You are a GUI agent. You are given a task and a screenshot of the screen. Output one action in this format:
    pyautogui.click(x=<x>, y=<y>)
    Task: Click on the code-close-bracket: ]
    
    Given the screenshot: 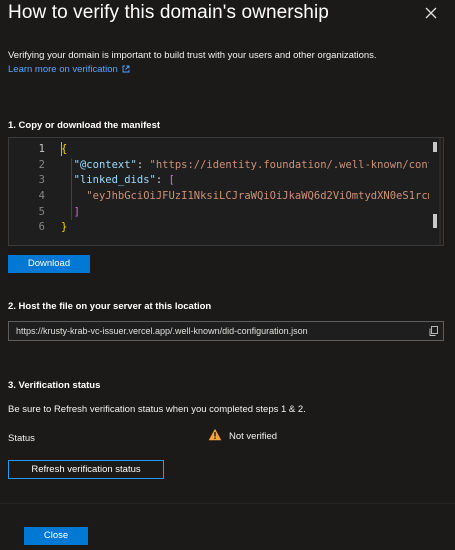 What is the action you would take?
    pyautogui.click(x=76, y=211)
    